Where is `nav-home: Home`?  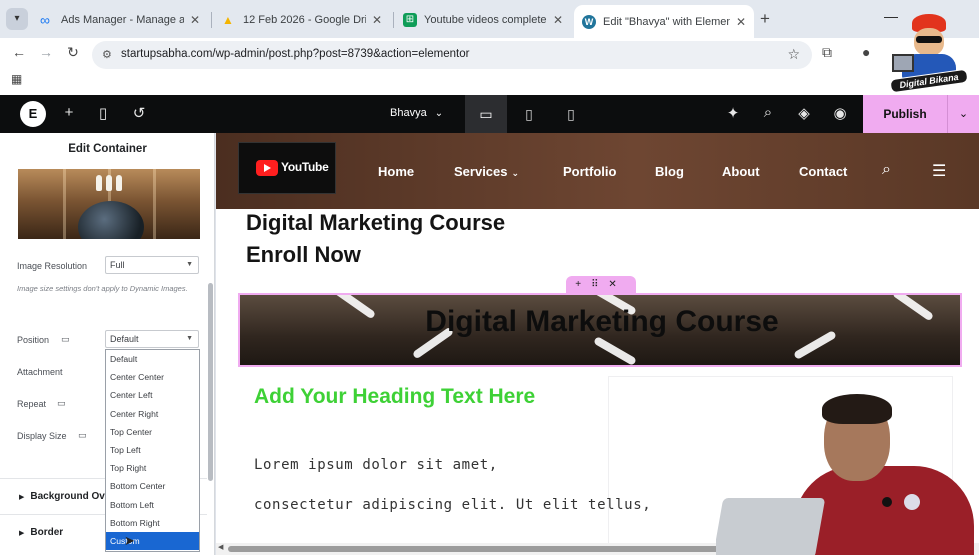
nav-home: Home is located at coordinates (396, 171).